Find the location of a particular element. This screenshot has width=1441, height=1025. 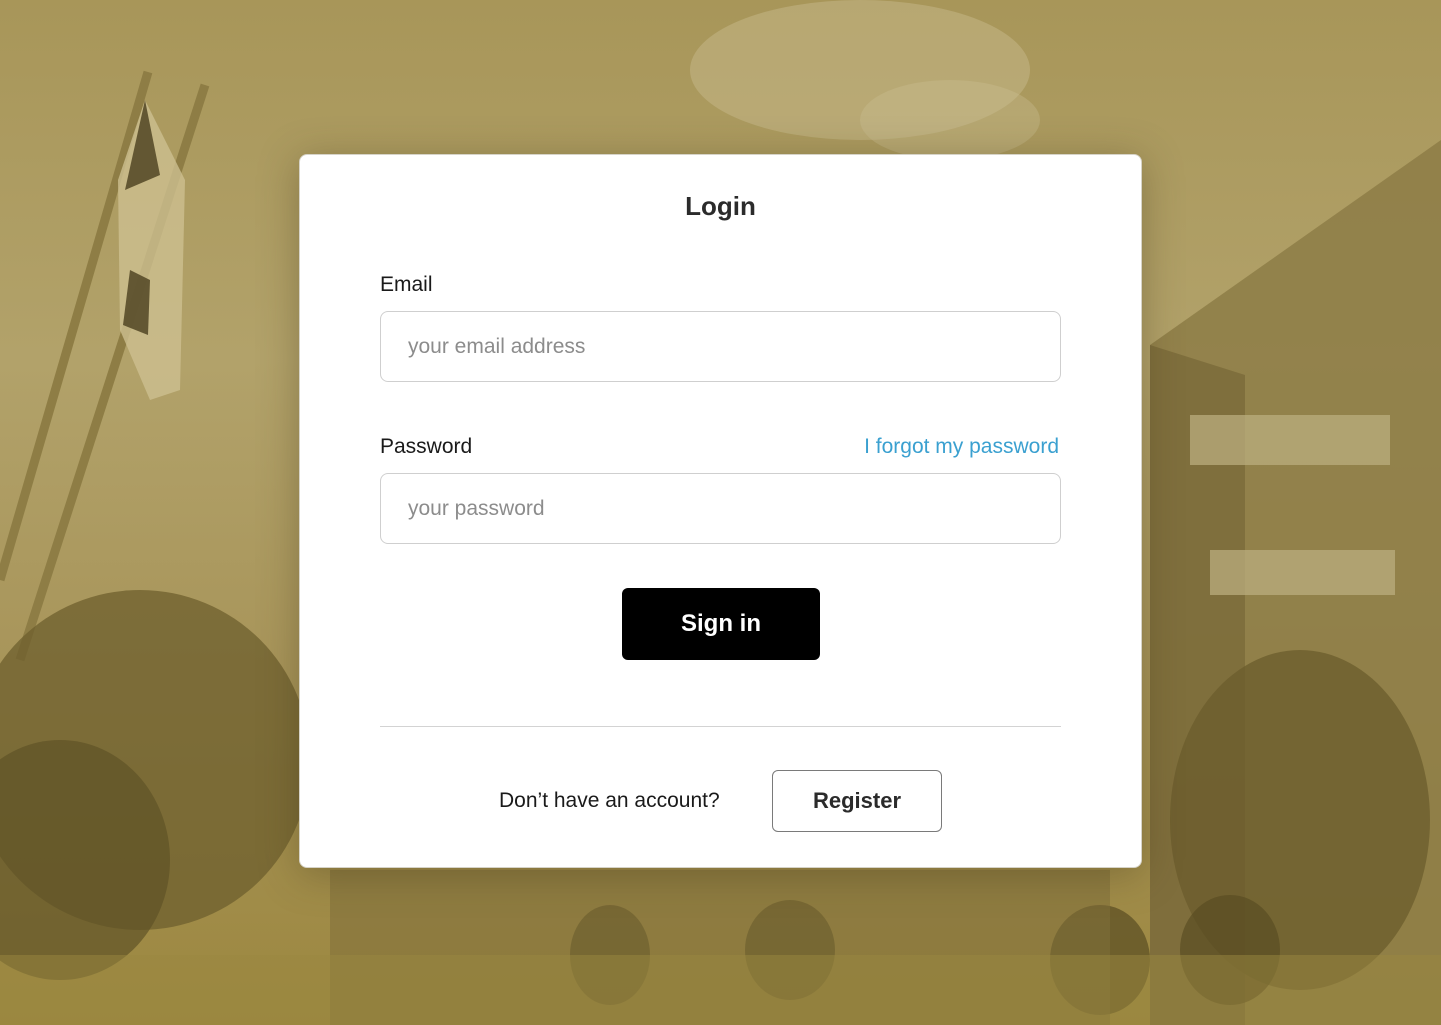

password-label: Password is located at coordinates (426, 446).